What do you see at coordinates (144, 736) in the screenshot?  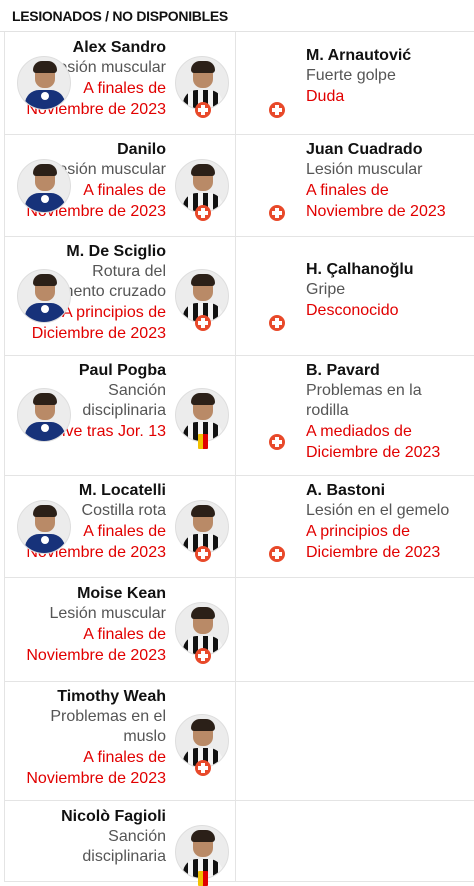 I see `absence-reason: muslo` at bounding box center [144, 736].